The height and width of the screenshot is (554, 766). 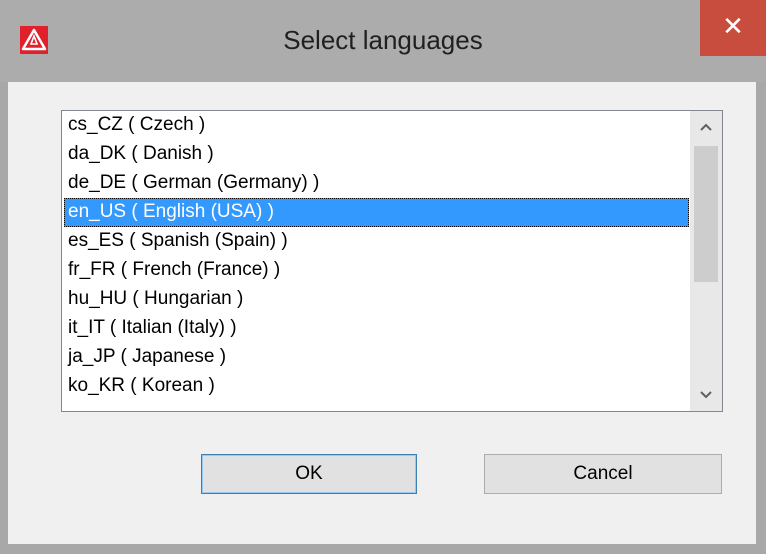 I want to click on chevron-down-icon, so click(x=706, y=395).